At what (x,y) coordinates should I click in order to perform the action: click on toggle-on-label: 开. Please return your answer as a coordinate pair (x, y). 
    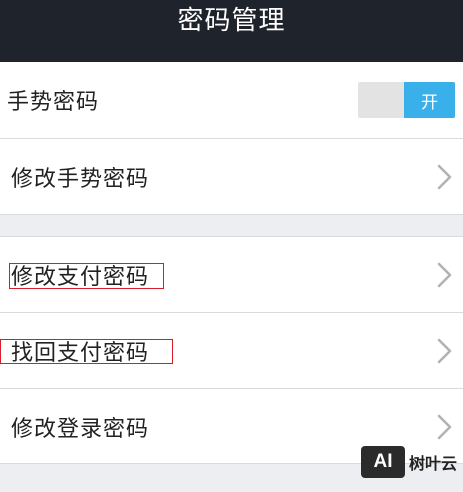
    Looking at the image, I should click on (429, 102).